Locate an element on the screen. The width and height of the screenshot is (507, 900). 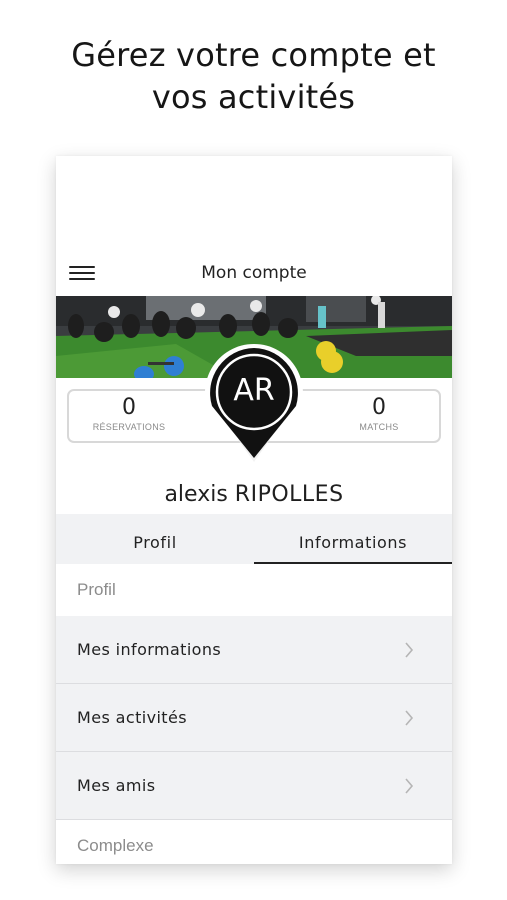
list-item-mes-informations: Mes informations is located at coordinates (254, 650).